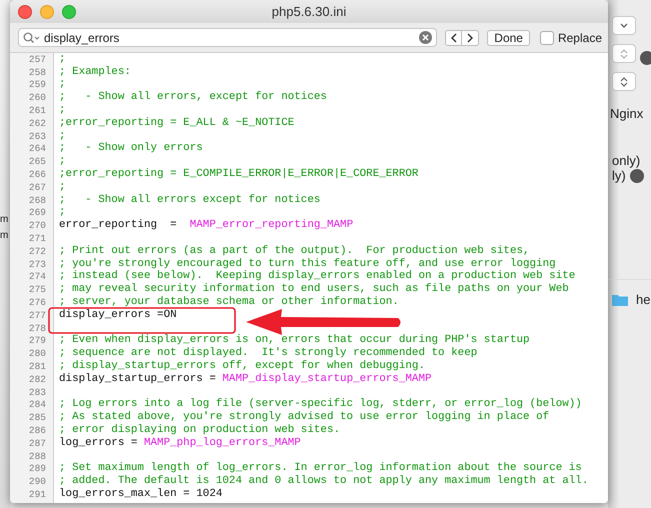 This screenshot has width=651, height=508. What do you see at coordinates (37, 136) in the screenshot?
I see `line-number: 263` at bounding box center [37, 136].